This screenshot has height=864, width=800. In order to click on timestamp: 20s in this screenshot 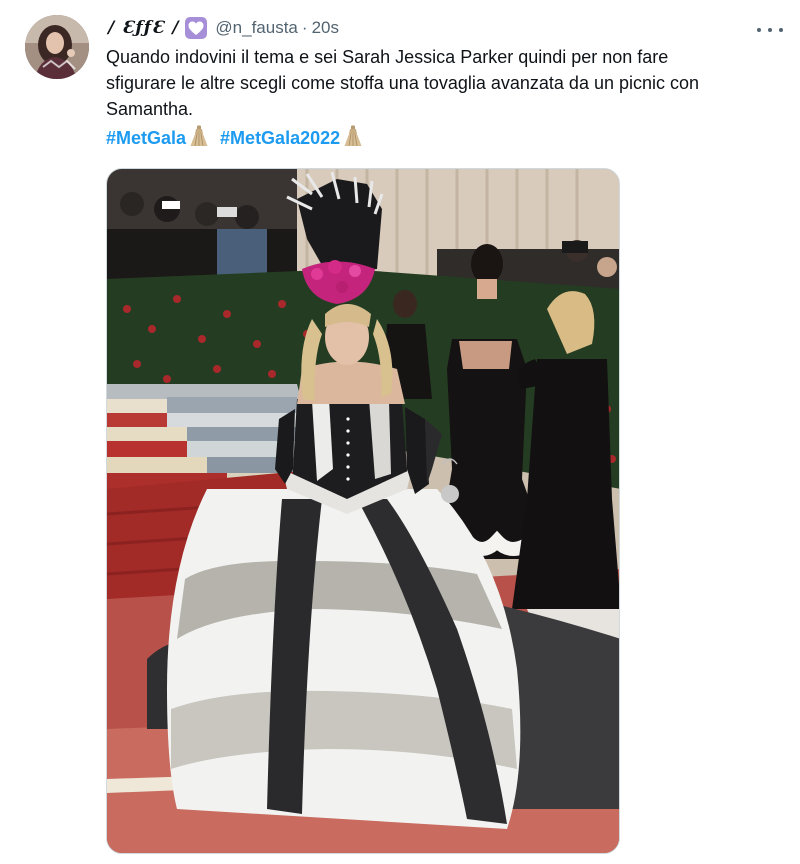, I will do `click(325, 28)`.